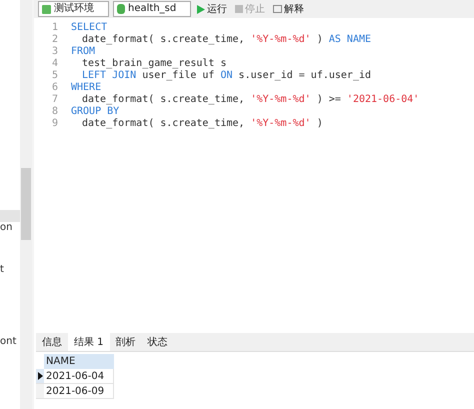 The height and width of the screenshot is (409, 474). I want to click on code-line: date_format( s.create_time, '%Y-%m-%d' ), so click(202, 124).